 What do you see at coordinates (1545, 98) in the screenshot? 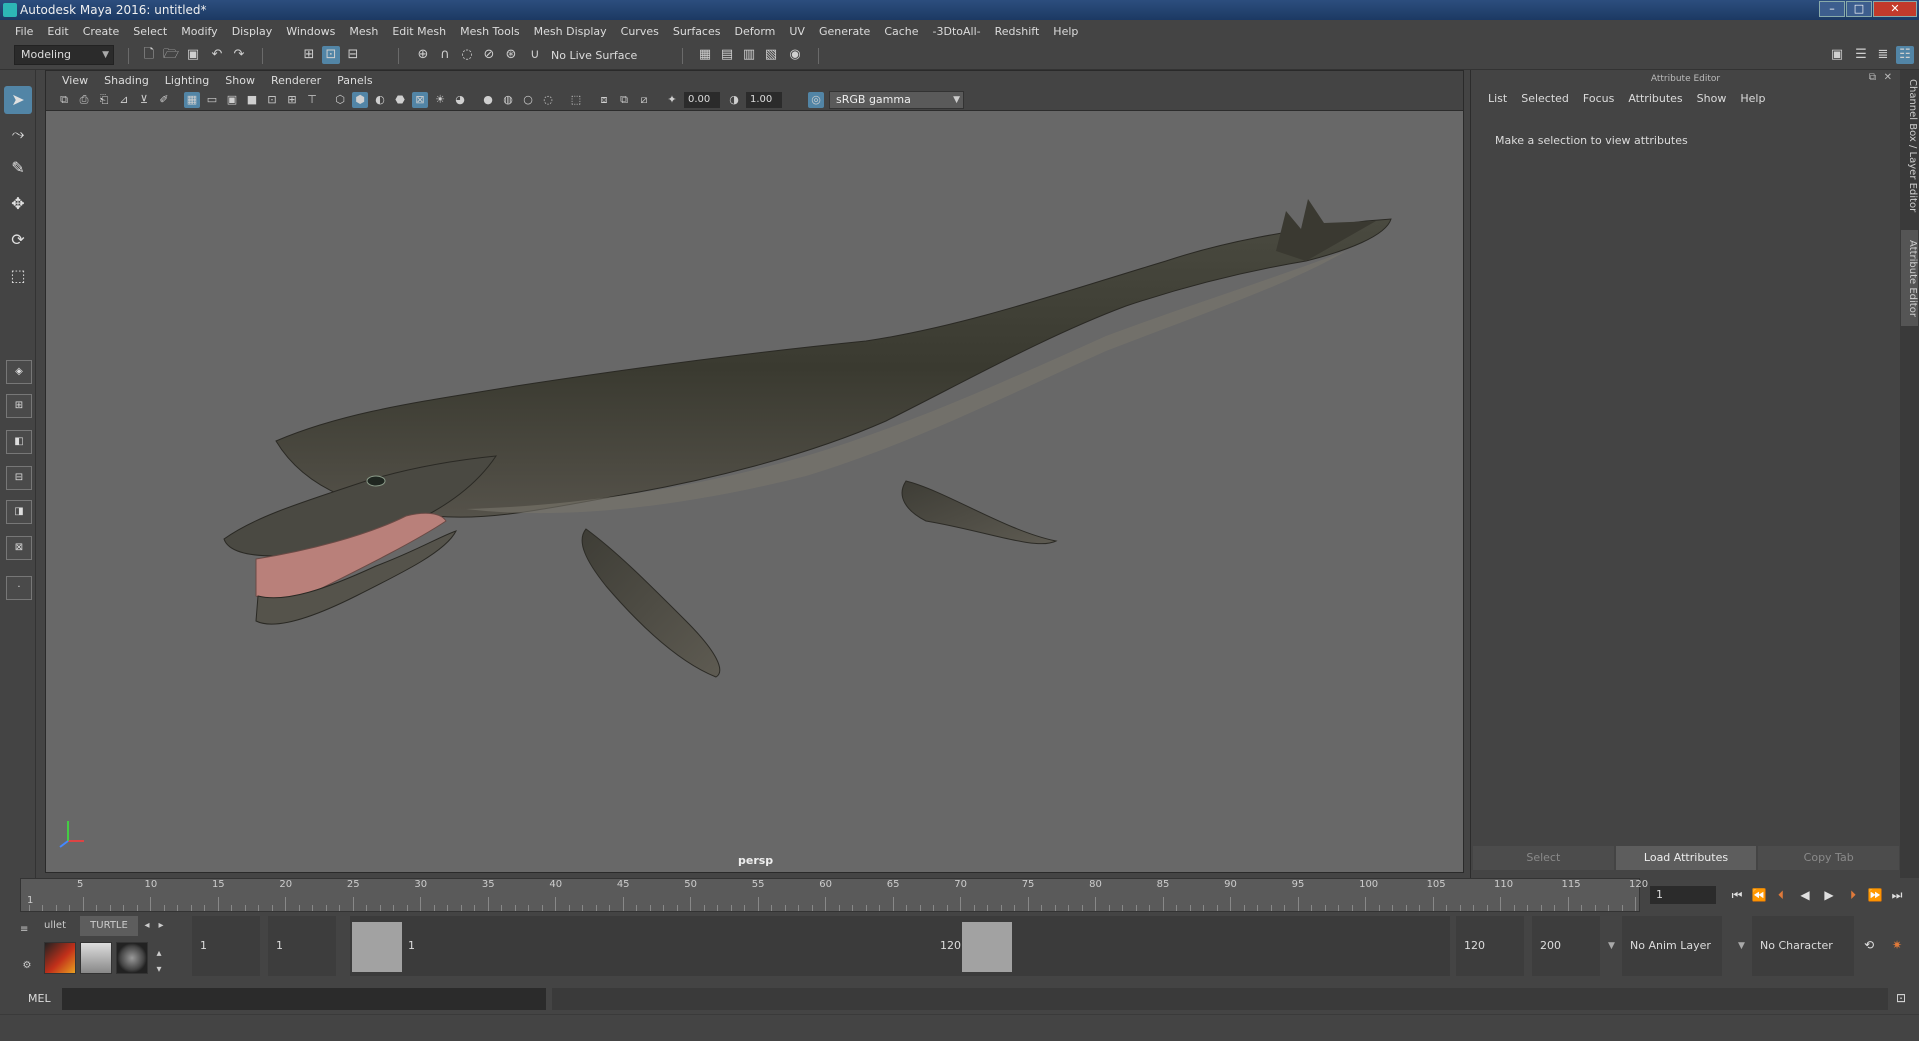
I see `attr-menu-selected: Selected` at bounding box center [1545, 98].